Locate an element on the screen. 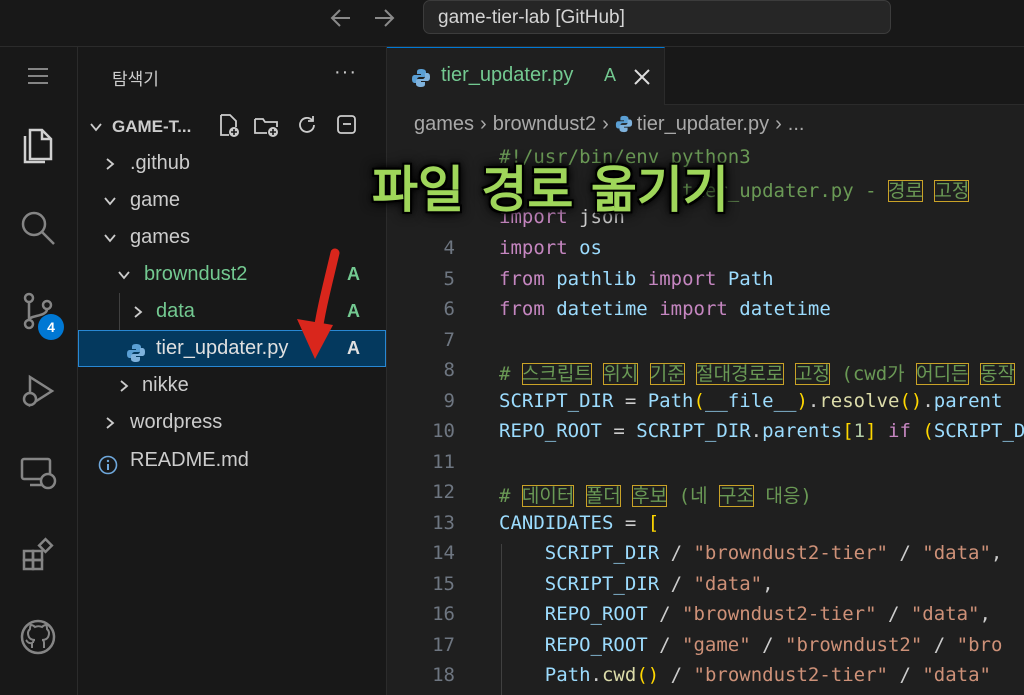 Image resolution: width=1024 pixels, height=695 pixels. github-icon is located at coordinates (38, 637).